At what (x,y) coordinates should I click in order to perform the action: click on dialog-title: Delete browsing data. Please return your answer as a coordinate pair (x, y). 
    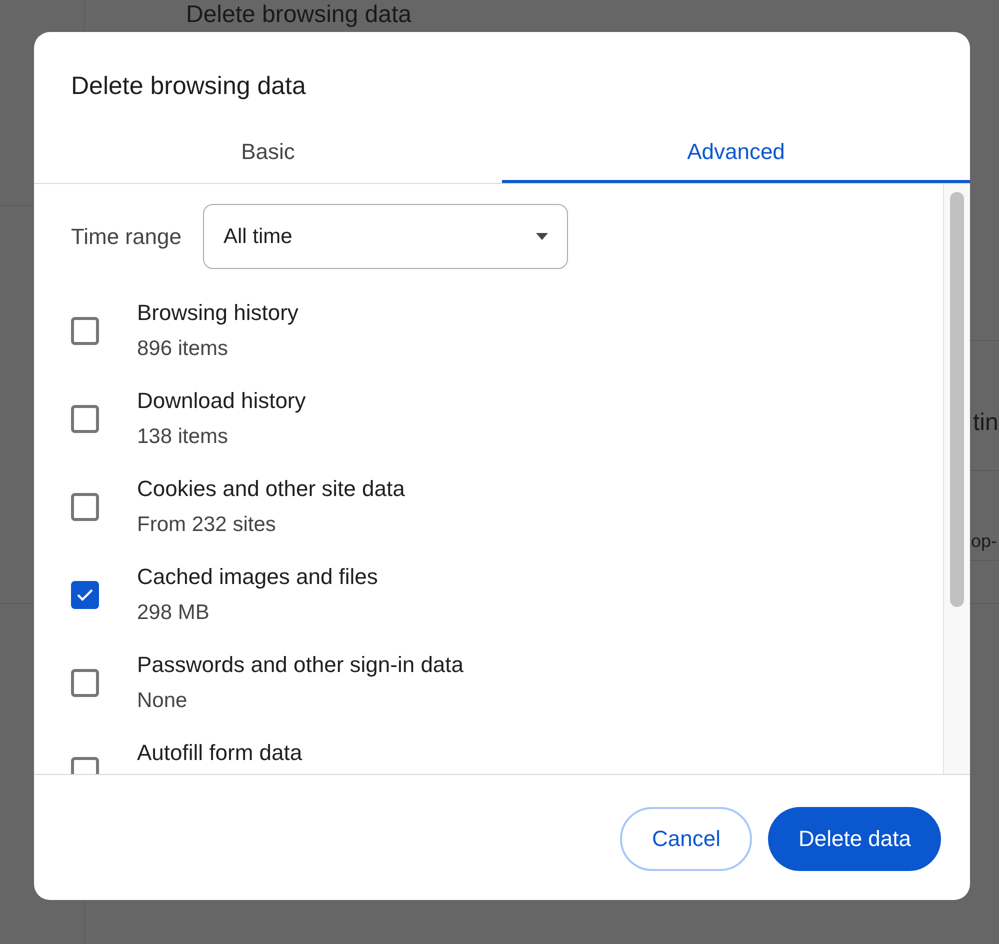
    Looking at the image, I should click on (188, 86).